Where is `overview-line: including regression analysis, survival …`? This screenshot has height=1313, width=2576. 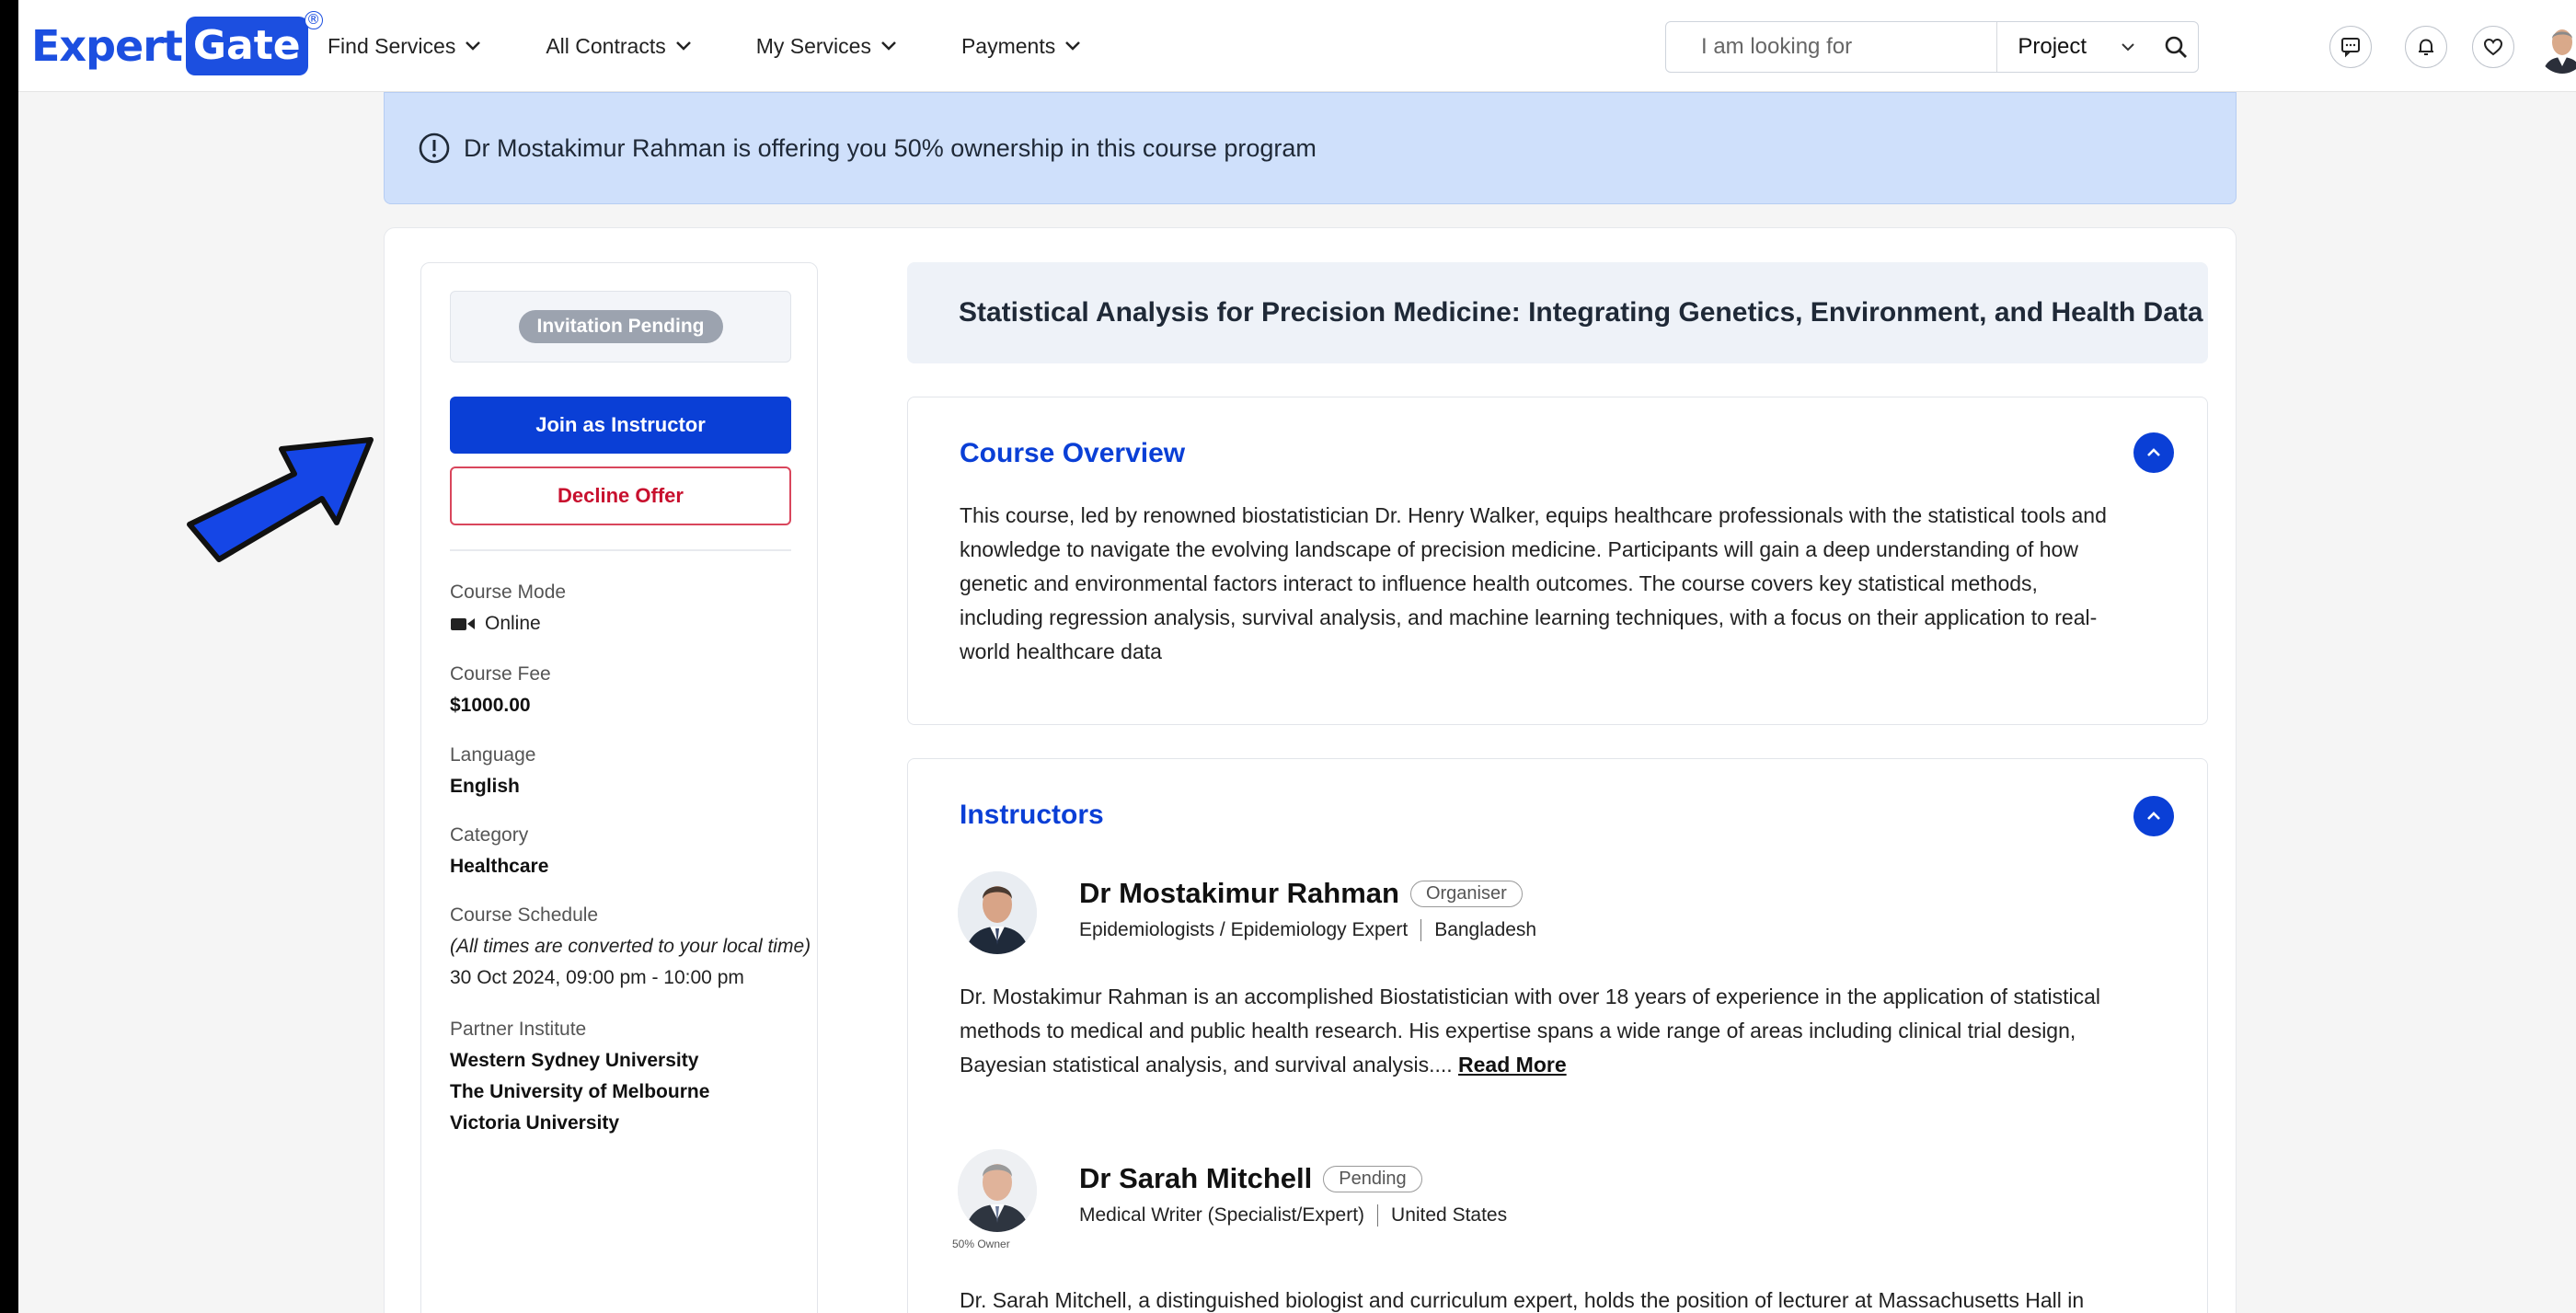
overview-line: including regression analysis, survival … is located at coordinates (1529, 617).